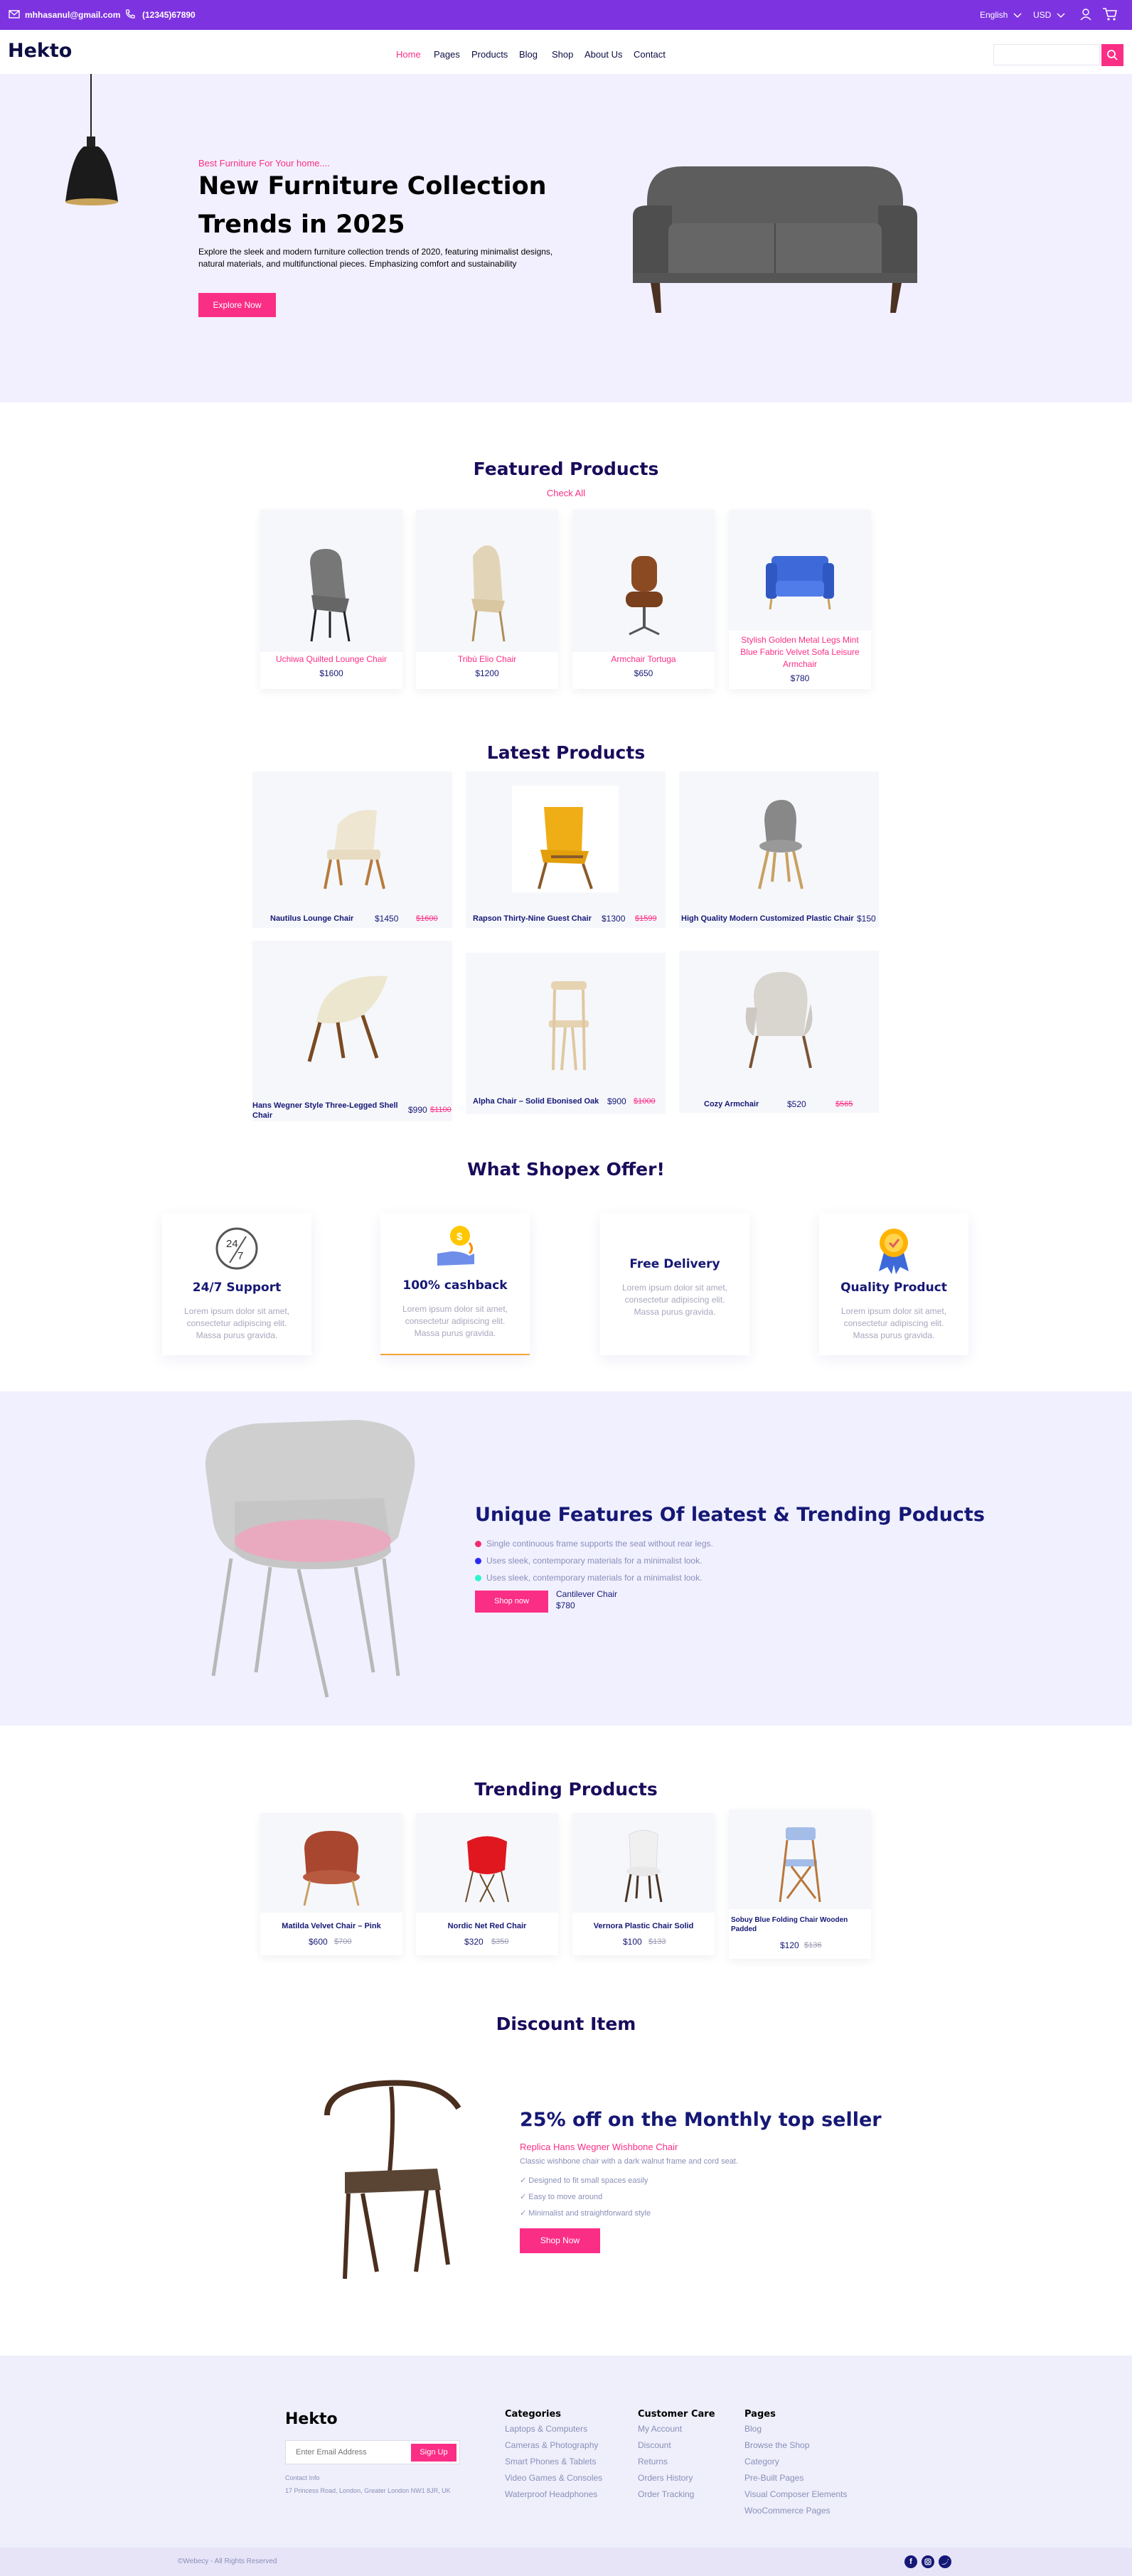  I want to click on trending-card: Matilda Velvet Chair – Pink $600 $700, so click(331, 1884).